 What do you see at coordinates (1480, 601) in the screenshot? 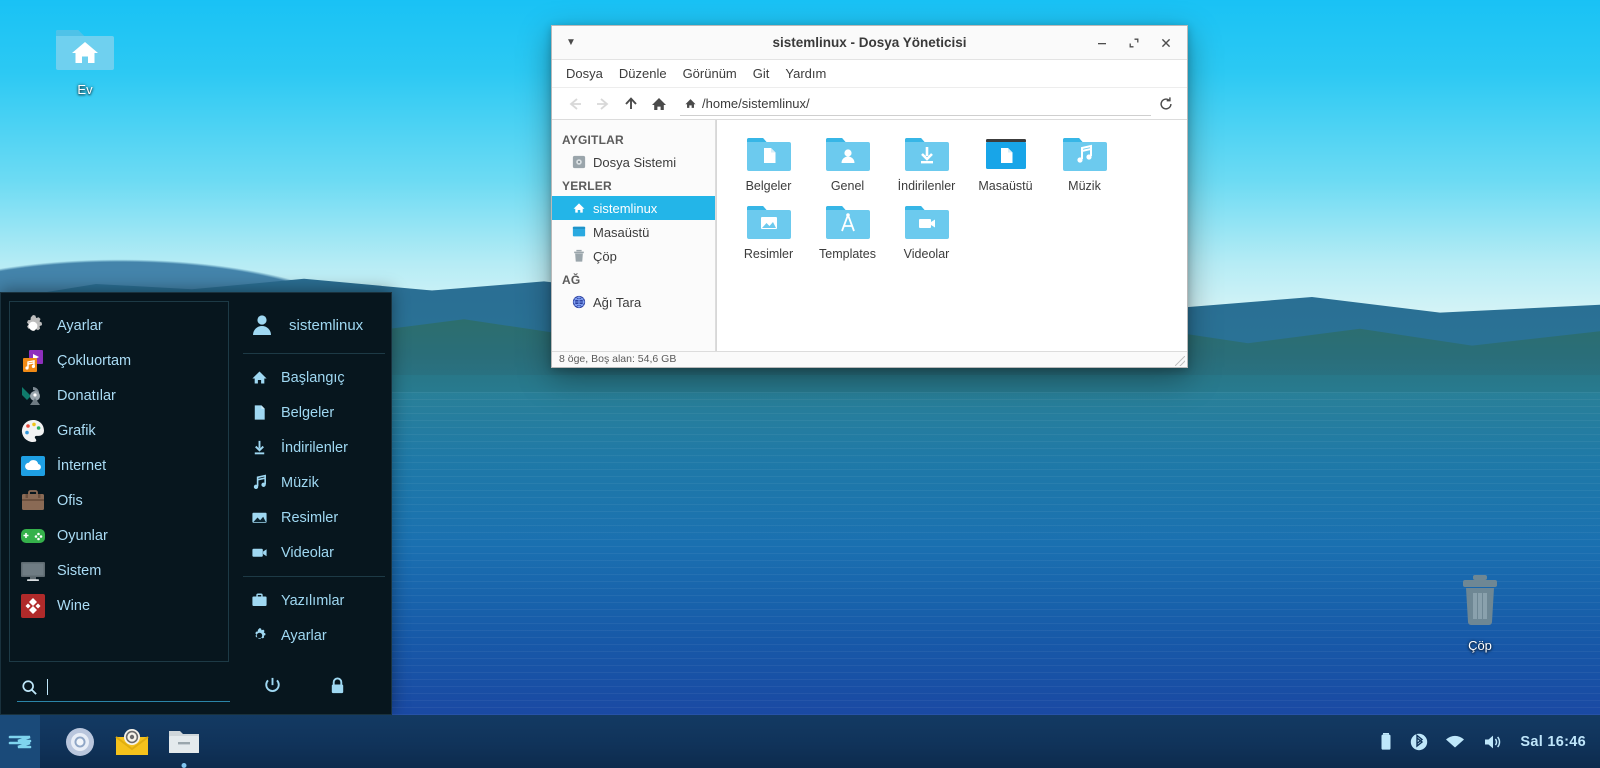
I see `trash-icon` at bounding box center [1480, 601].